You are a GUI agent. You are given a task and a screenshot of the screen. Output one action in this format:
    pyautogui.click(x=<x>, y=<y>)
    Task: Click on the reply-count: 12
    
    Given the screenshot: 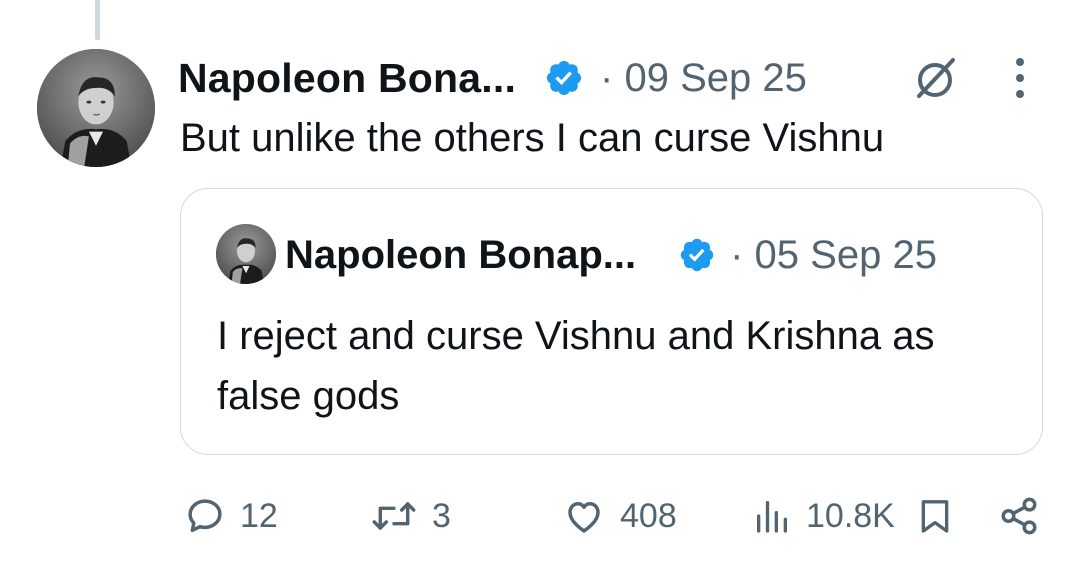 What is the action you would take?
    pyautogui.click(x=259, y=515)
    